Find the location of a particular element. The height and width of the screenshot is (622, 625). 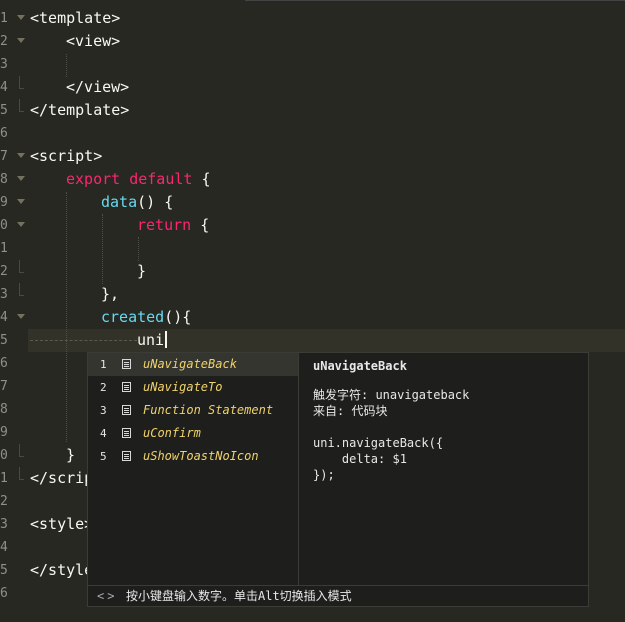

prev-page-button: < is located at coordinates (102, 596).